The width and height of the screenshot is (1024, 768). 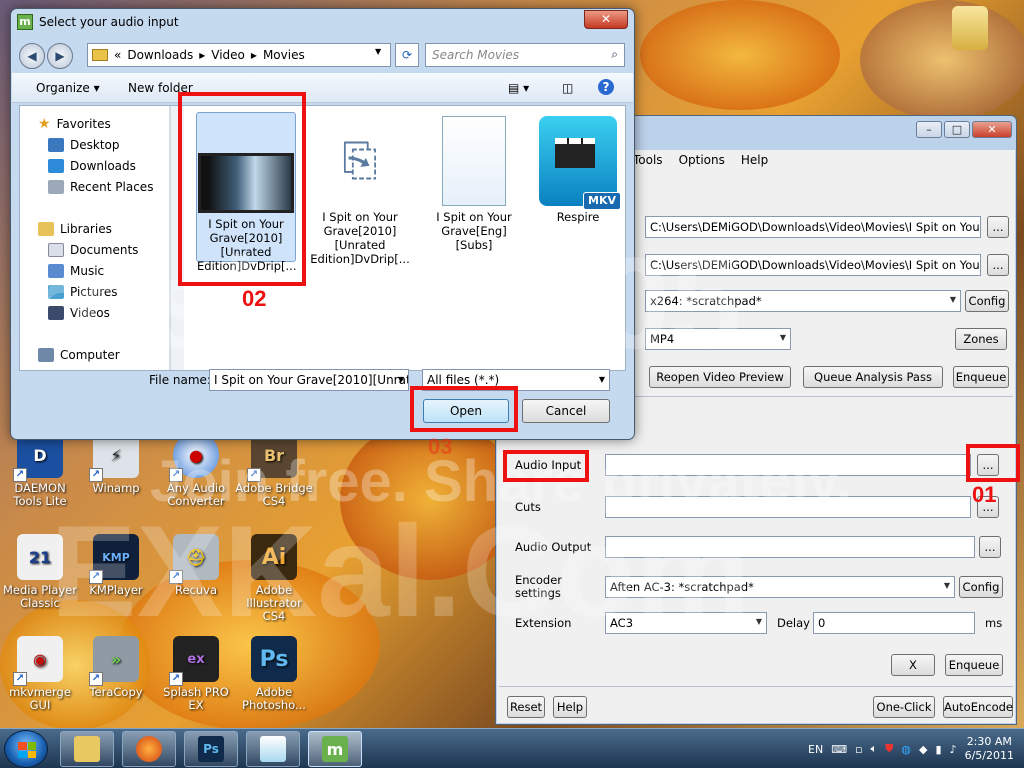 I want to click on search-input: Search Movies ⌕, so click(x=525, y=55).